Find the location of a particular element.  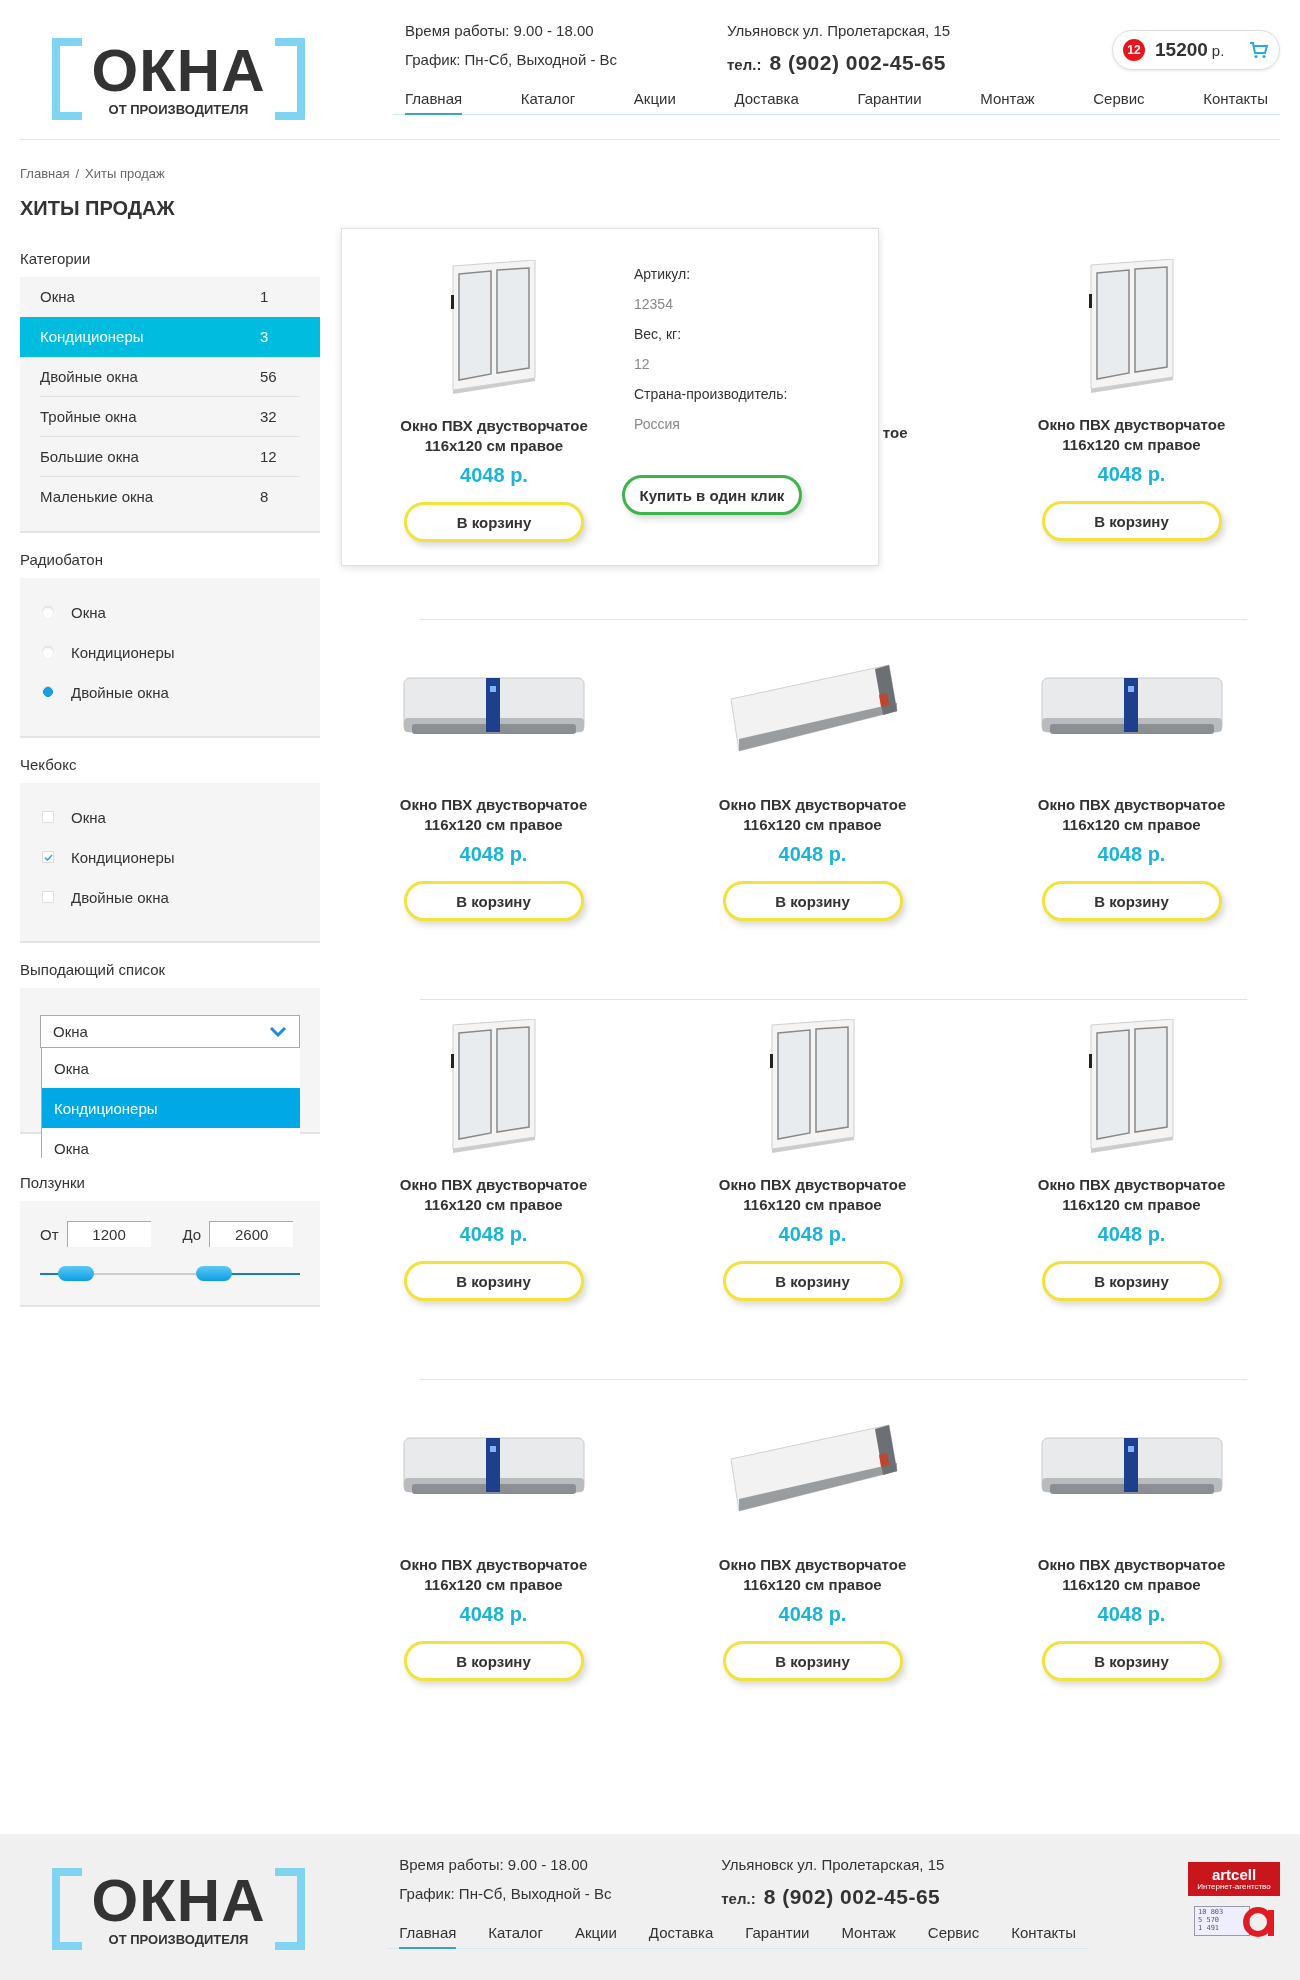

check-icon is located at coordinates (48, 857).